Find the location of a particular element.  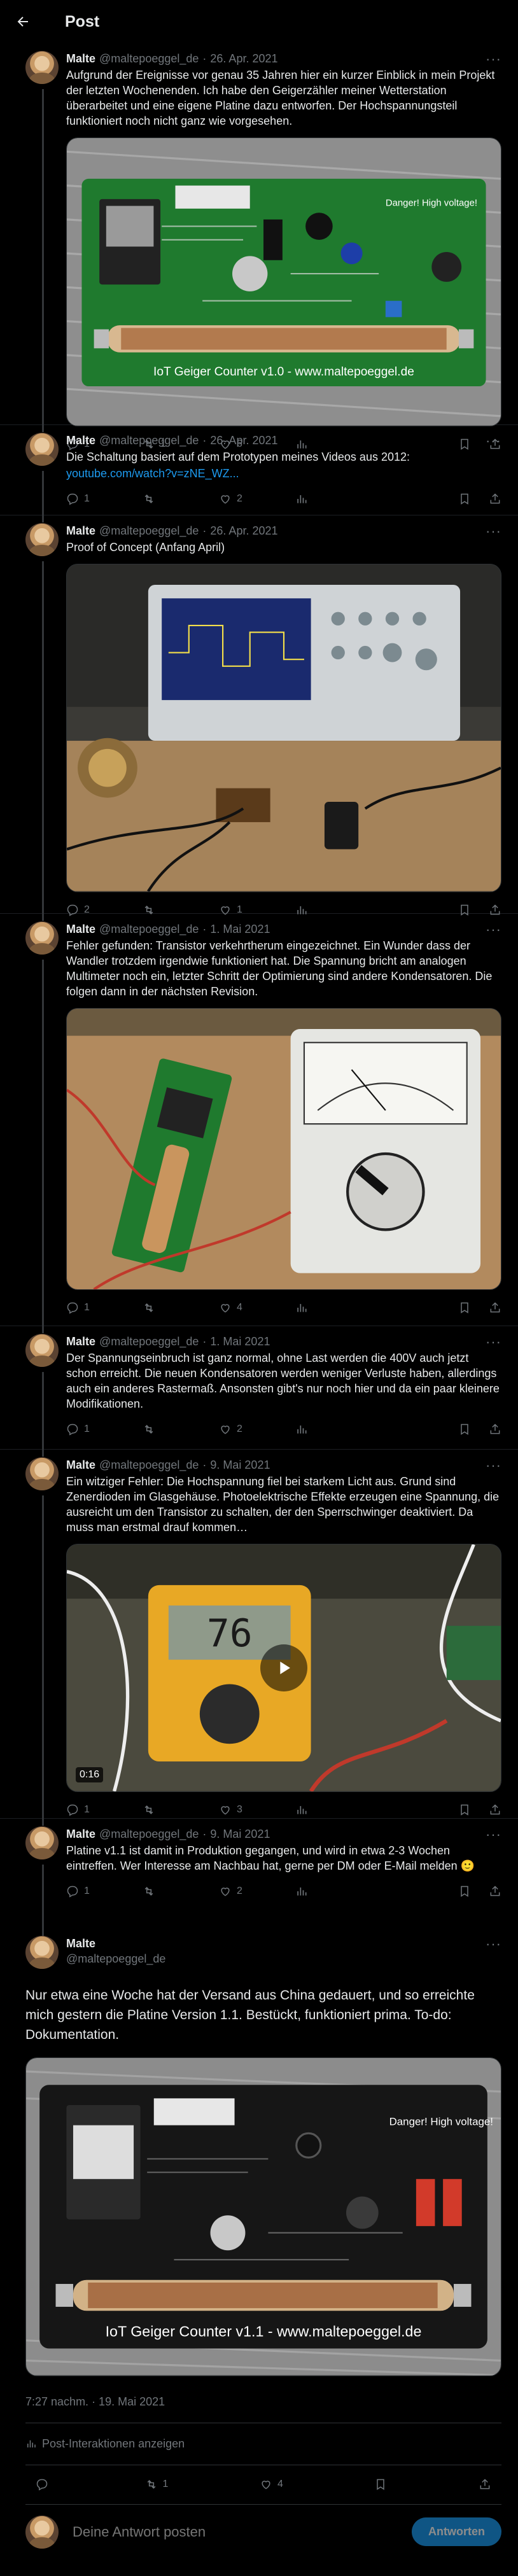

reply-submit-button: Antworten is located at coordinates (456, 2532).